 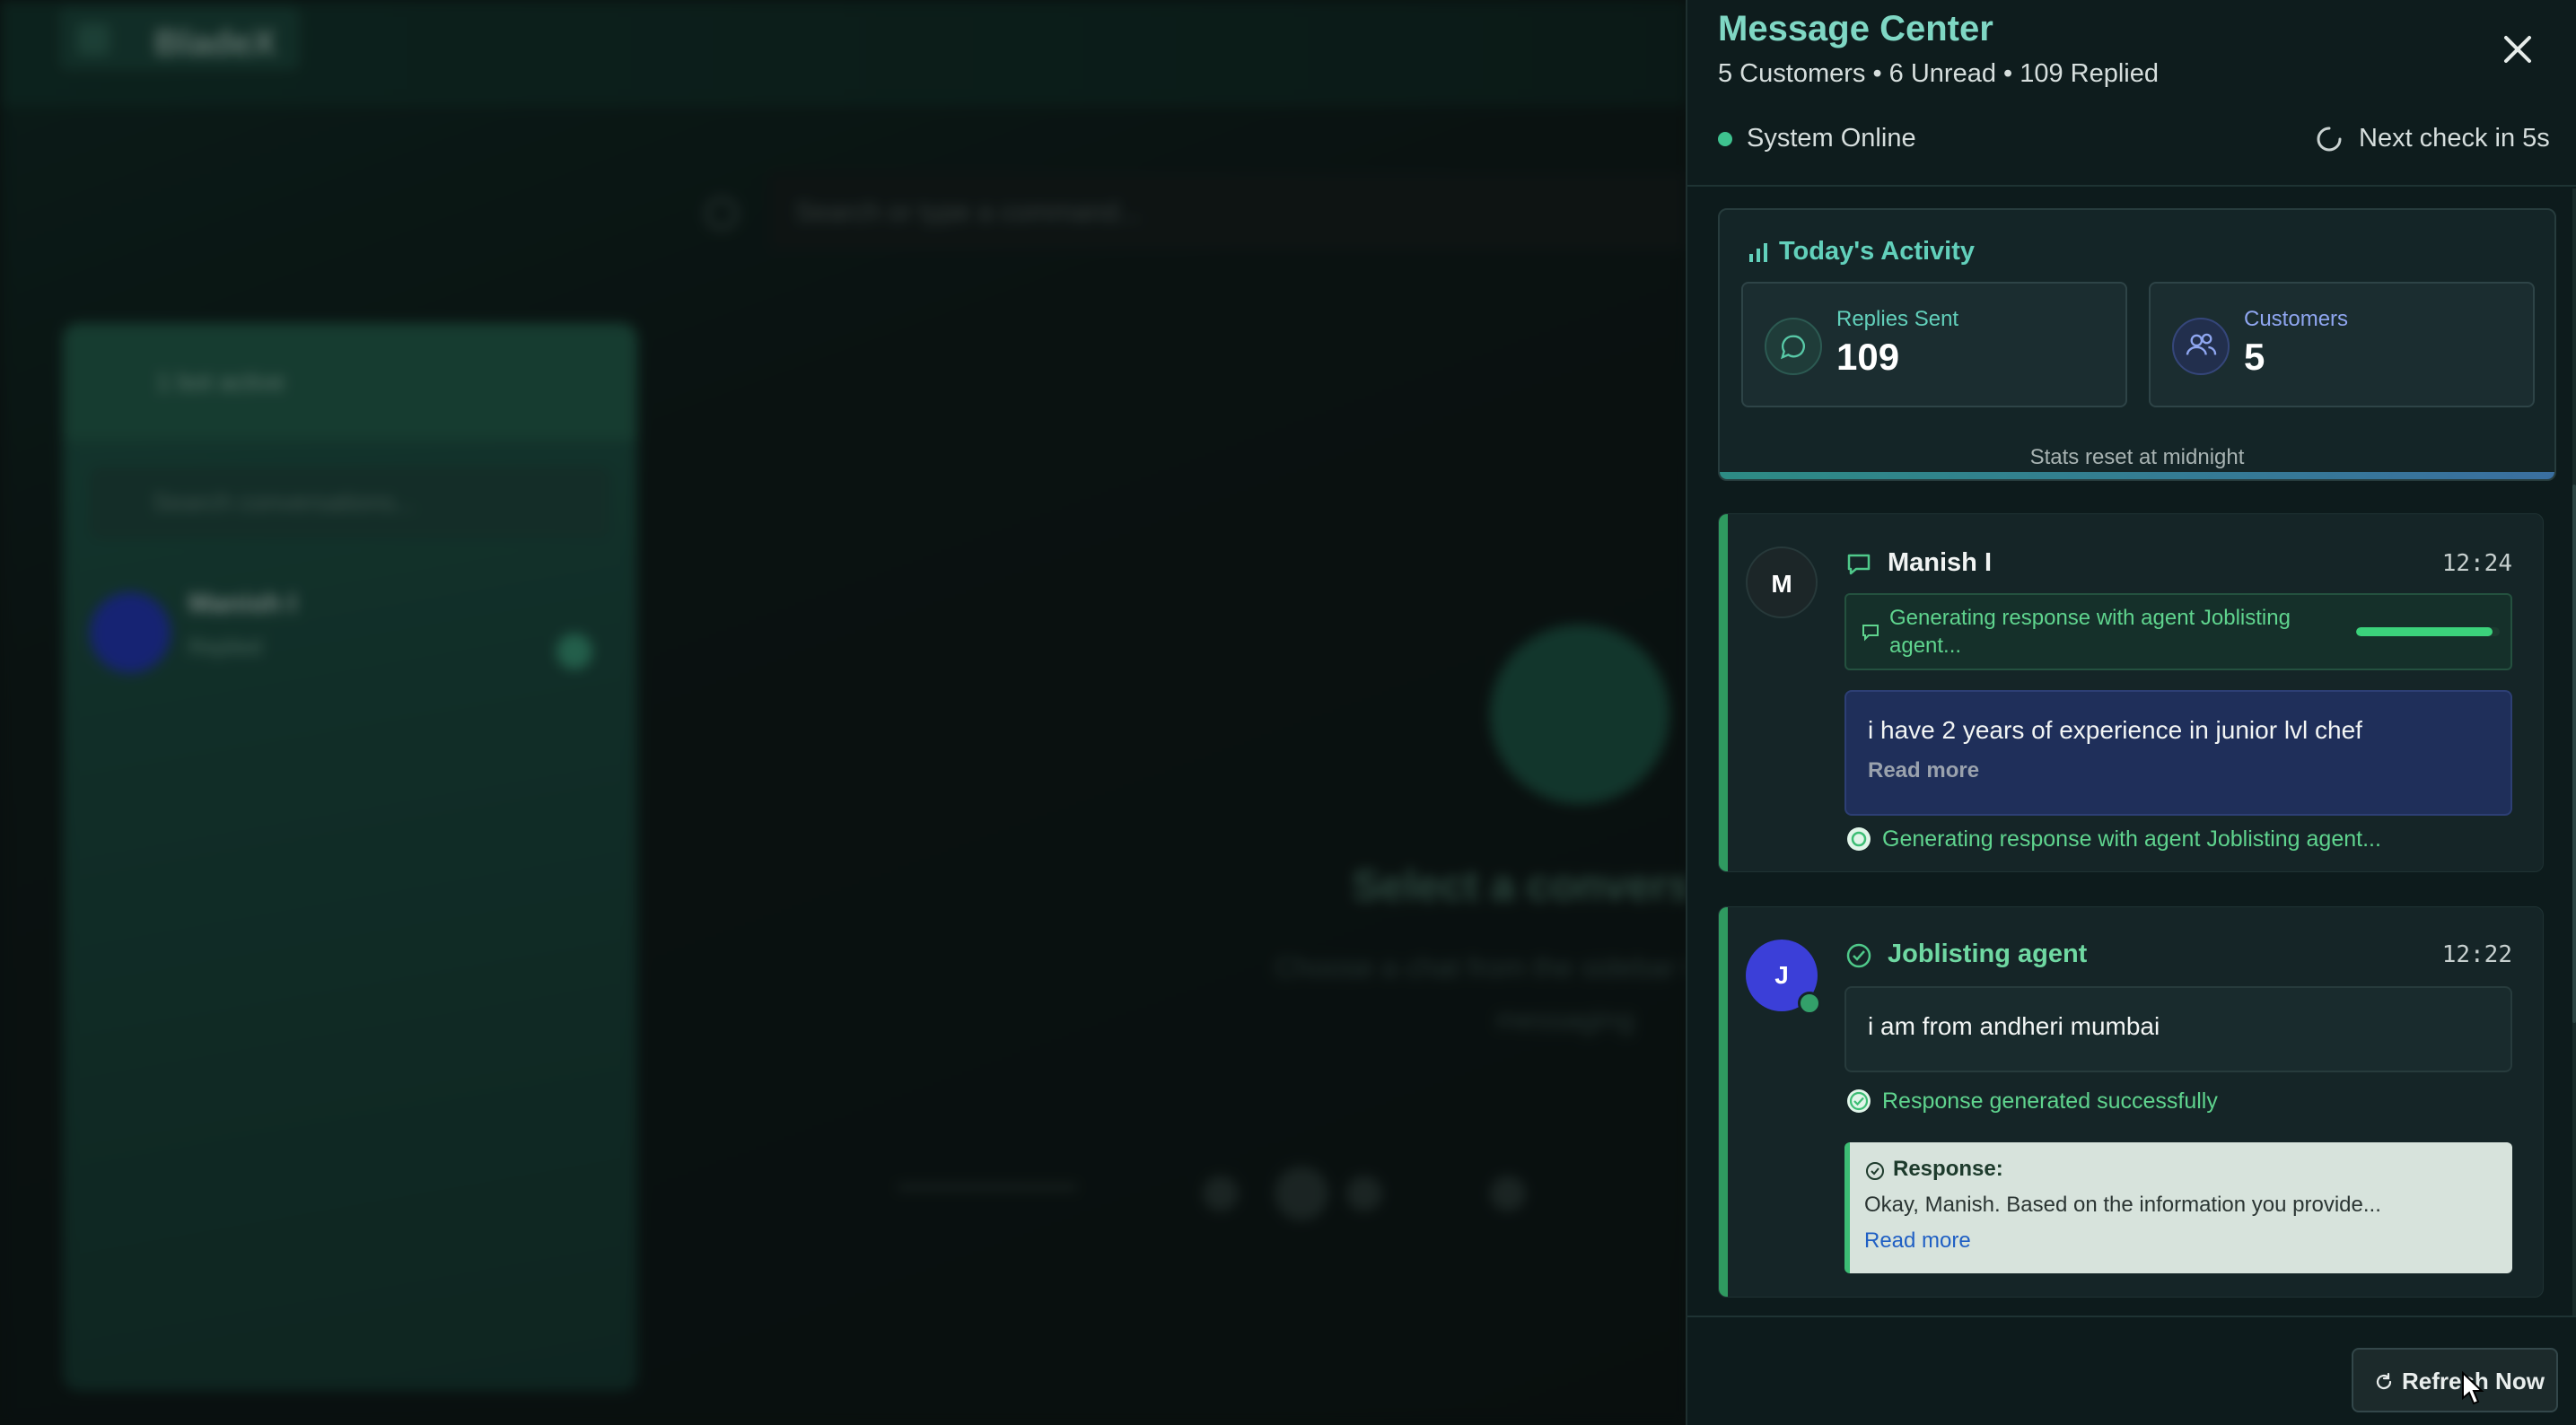 I want to click on close-icon, so click(x=2517, y=49).